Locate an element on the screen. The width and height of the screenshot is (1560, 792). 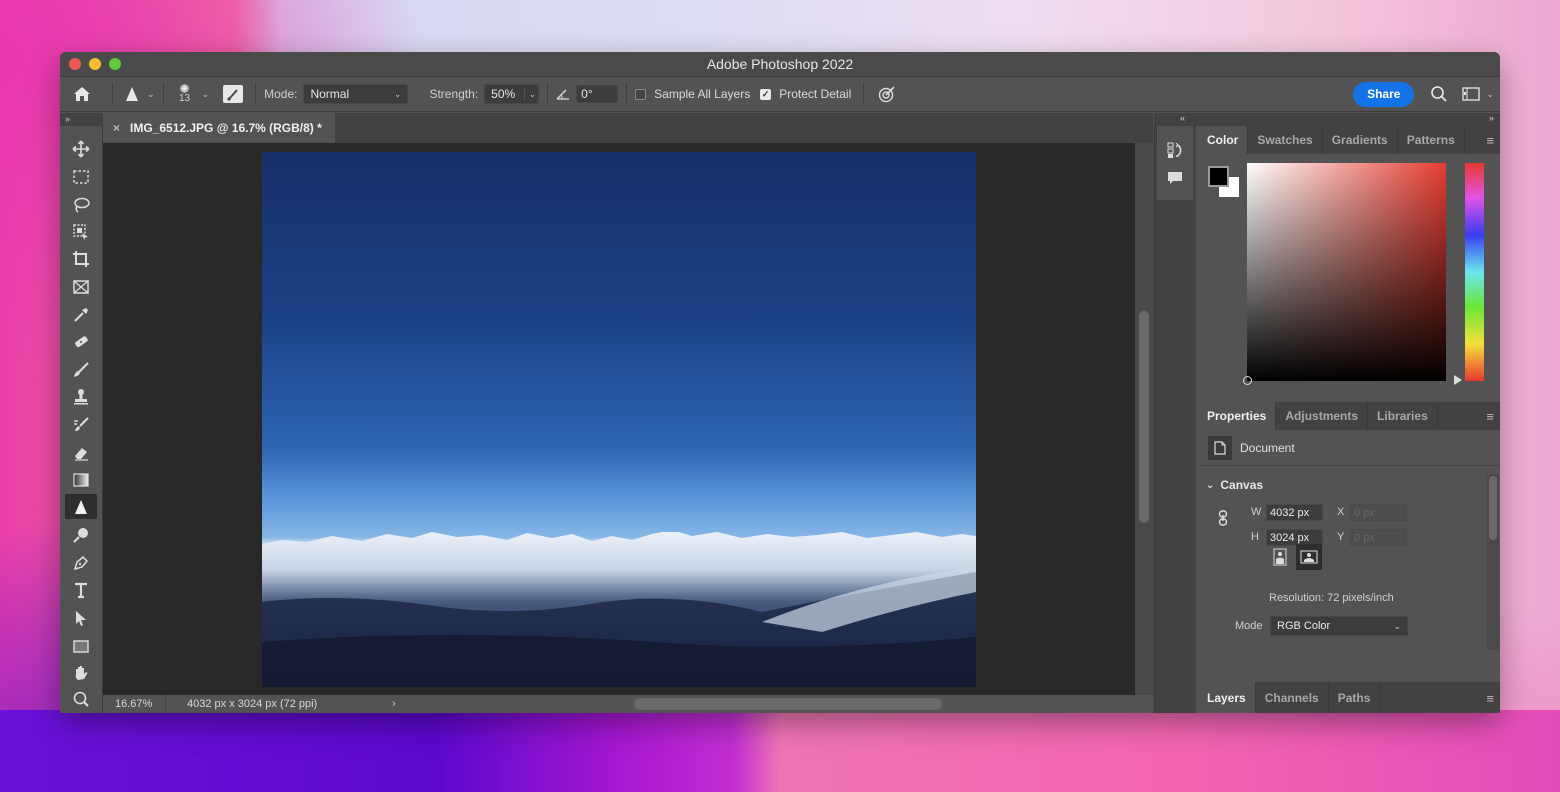
angle-icon is located at coordinates (563, 94).